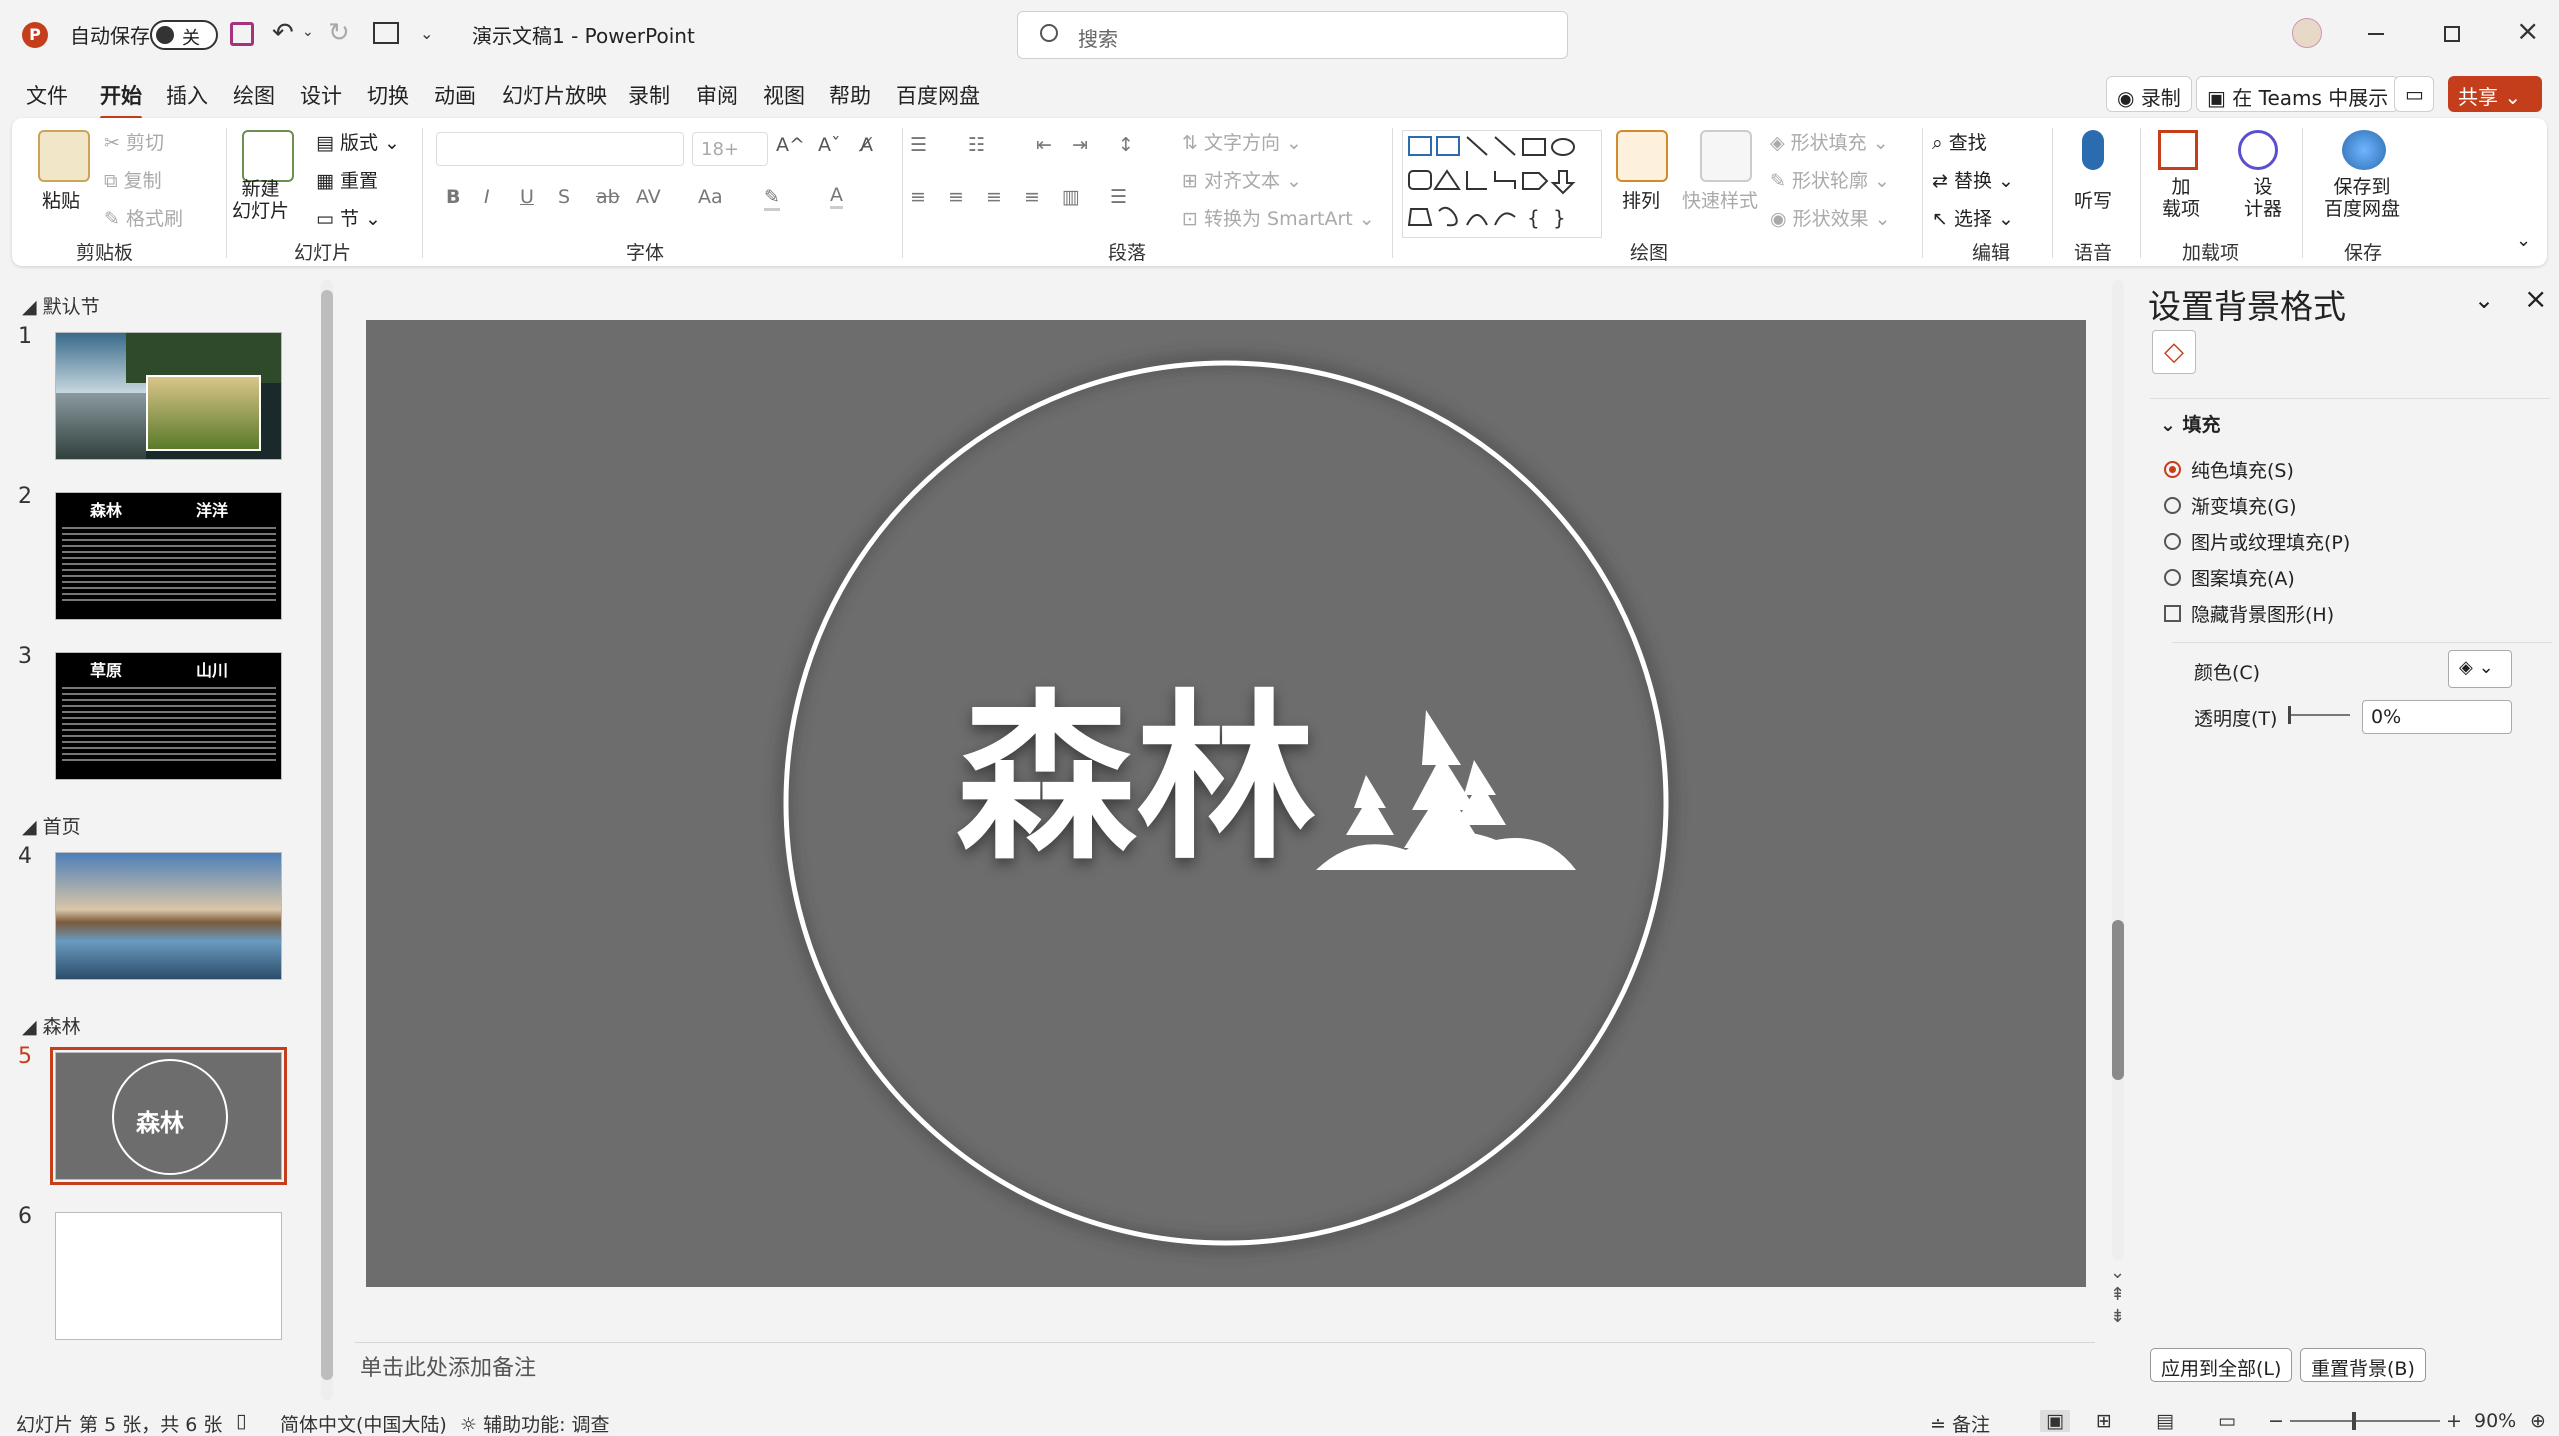 This screenshot has height=1436, width=2559. What do you see at coordinates (426, 33) in the screenshot?
I see `customize-qat-icon: ⌄` at bounding box center [426, 33].